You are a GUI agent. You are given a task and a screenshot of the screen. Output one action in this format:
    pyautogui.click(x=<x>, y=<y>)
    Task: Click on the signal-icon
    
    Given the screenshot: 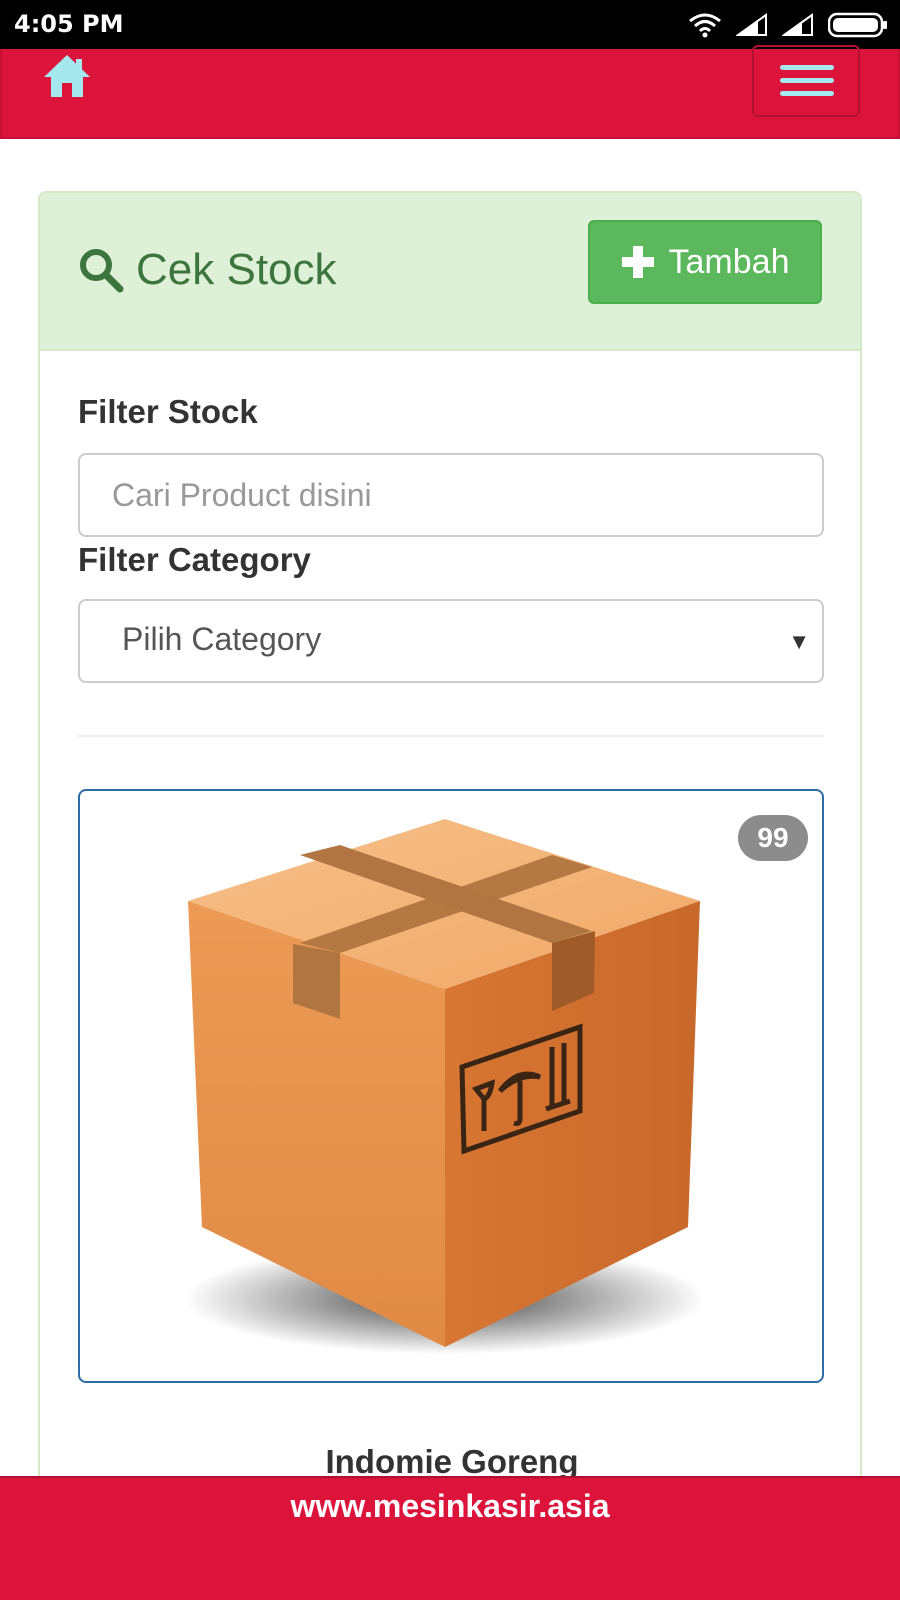 What is the action you would take?
    pyautogui.click(x=751, y=24)
    